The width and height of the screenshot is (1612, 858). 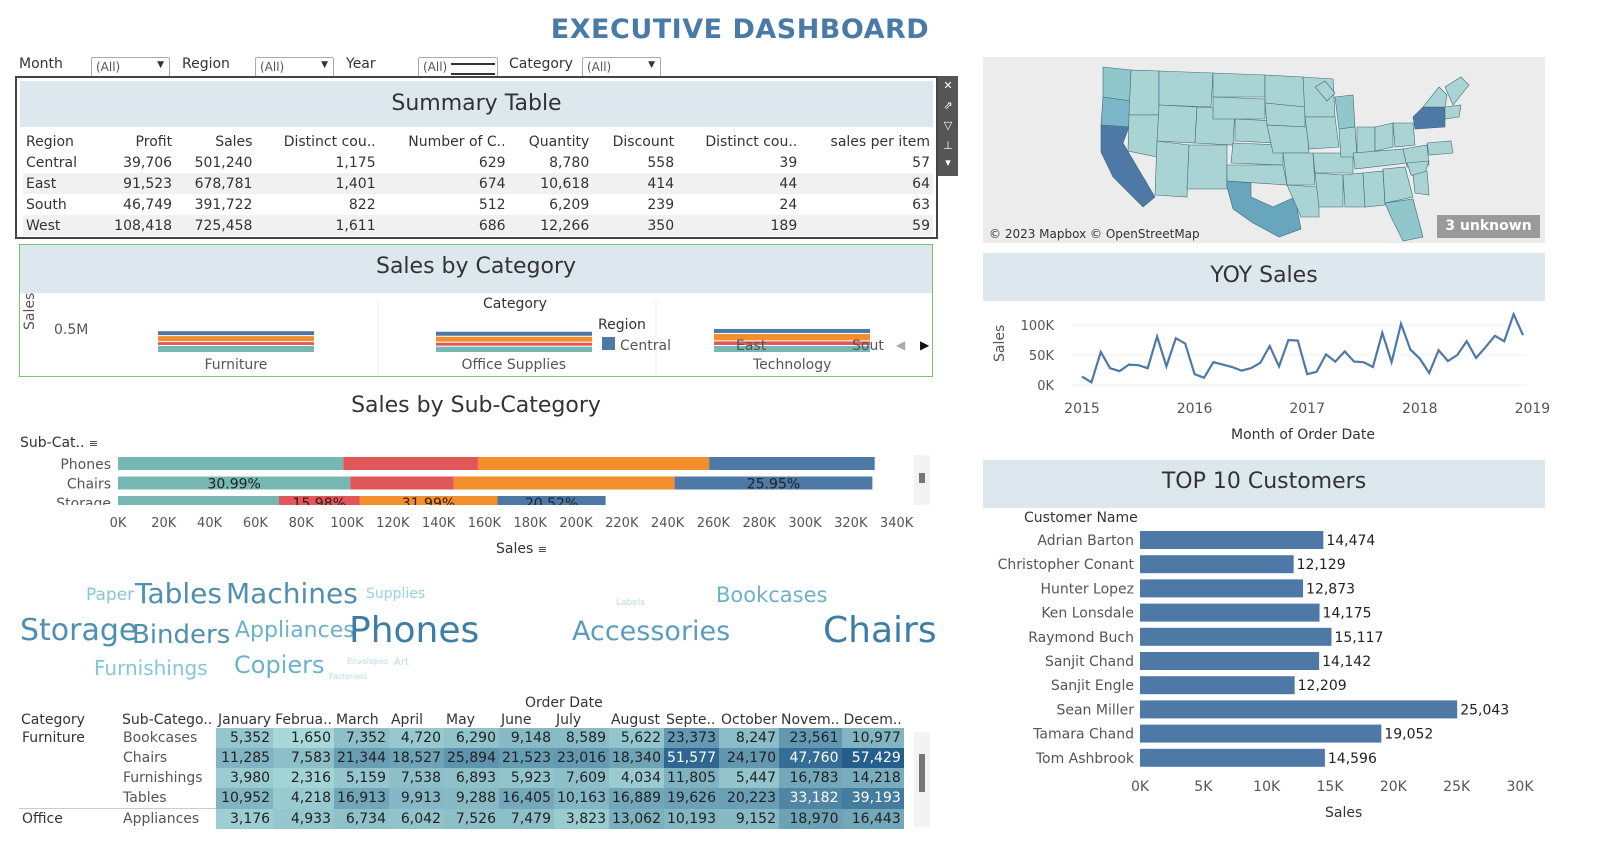 I want to click on heatmap-col-header: May, so click(x=471, y=720).